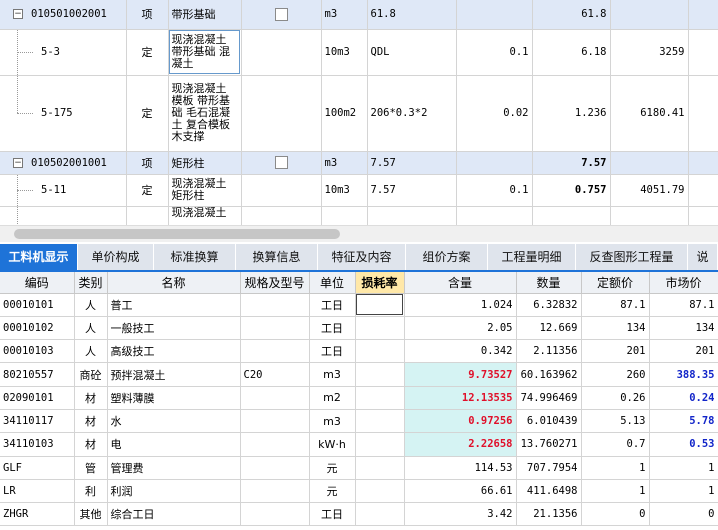 The image size is (718, 530). Describe the element at coordinates (205, 52) in the screenshot. I see `item-name: 现浇混凝土 带形基础 混凝土` at that location.